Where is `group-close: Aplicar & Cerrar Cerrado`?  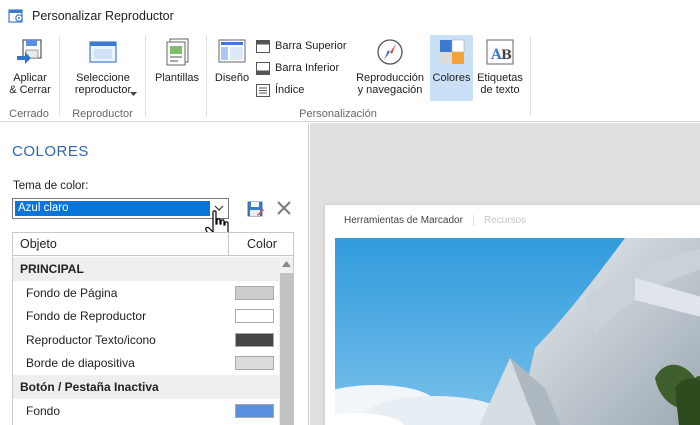 group-close: Aplicar & Cerrar Cerrado is located at coordinates (29, 77).